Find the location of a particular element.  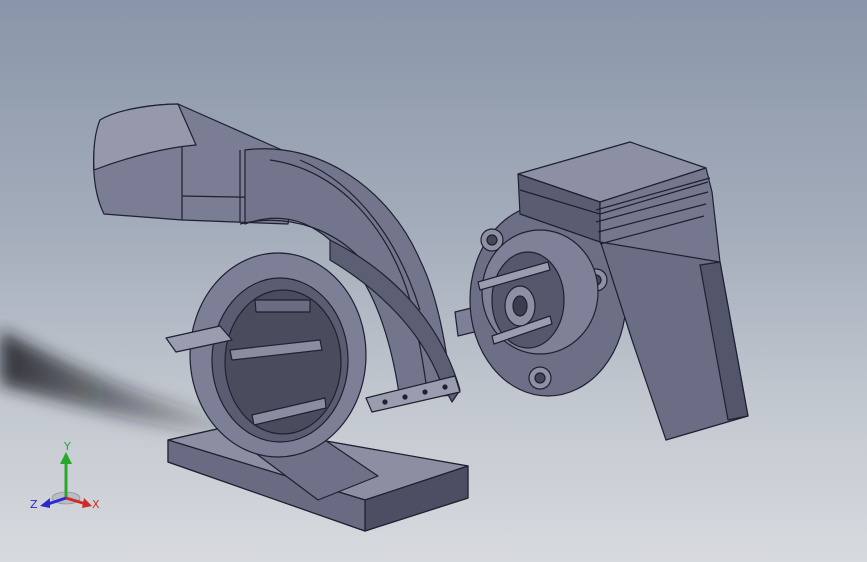

z-axis-label: Z is located at coordinates (34, 504).